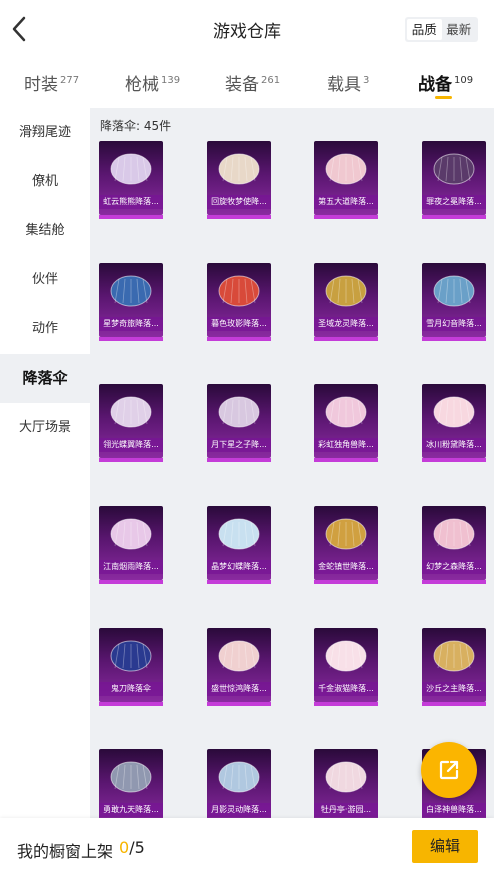  What do you see at coordinates (445, 82) in the screenshot?
I see `tab-tactical: 战备 109` at bounding box center [445, 82].